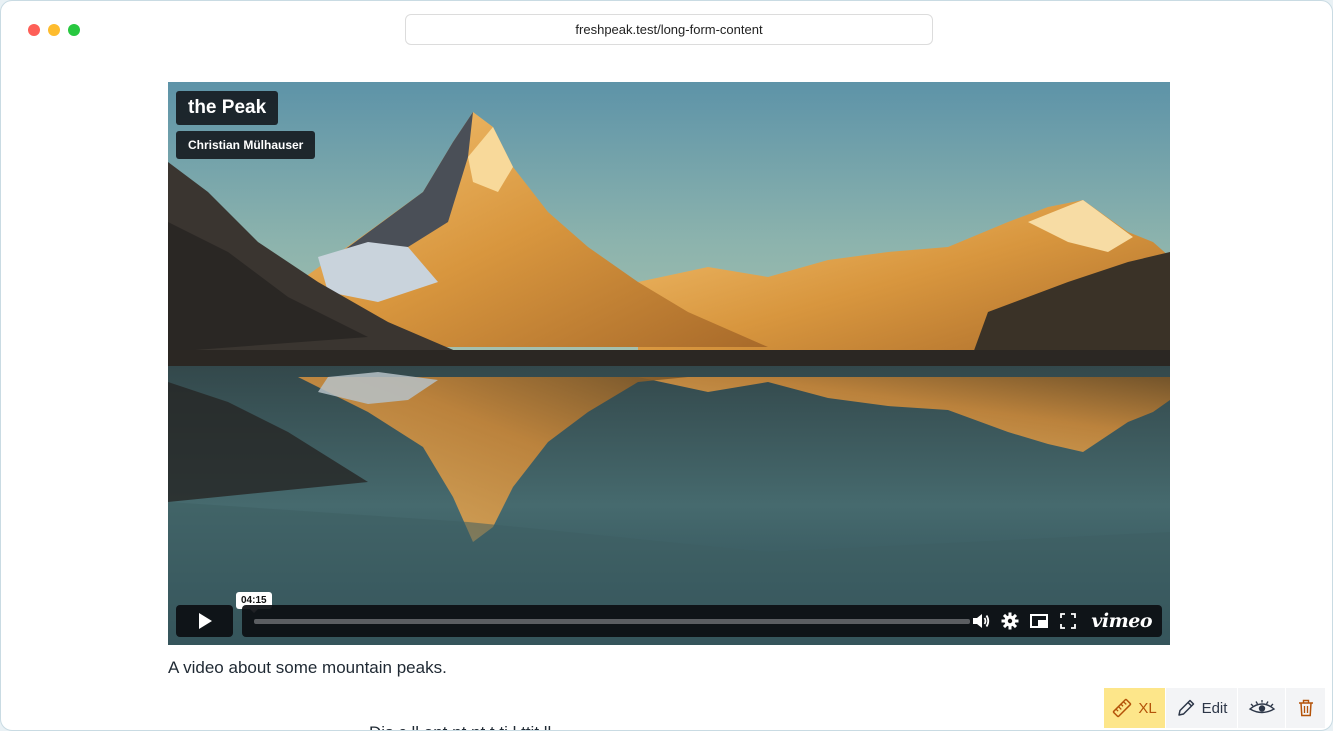  I want to click on close-window-button, so click(34, 30).